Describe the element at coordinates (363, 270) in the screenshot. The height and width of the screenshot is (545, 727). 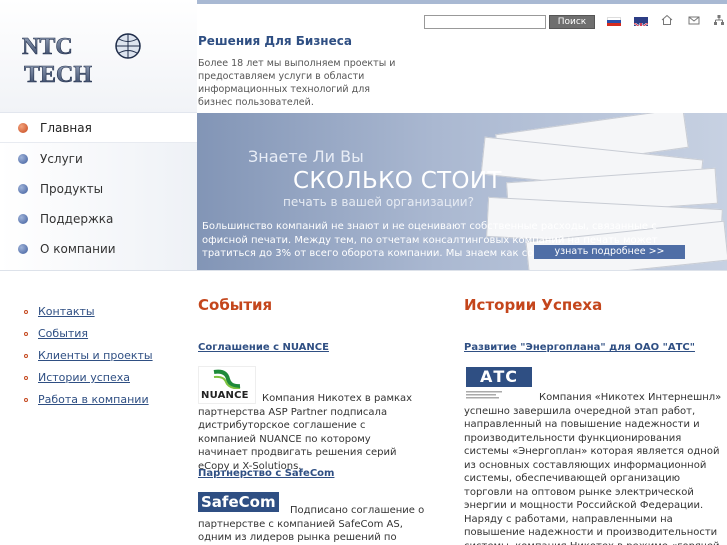
I see `divider` at that location.